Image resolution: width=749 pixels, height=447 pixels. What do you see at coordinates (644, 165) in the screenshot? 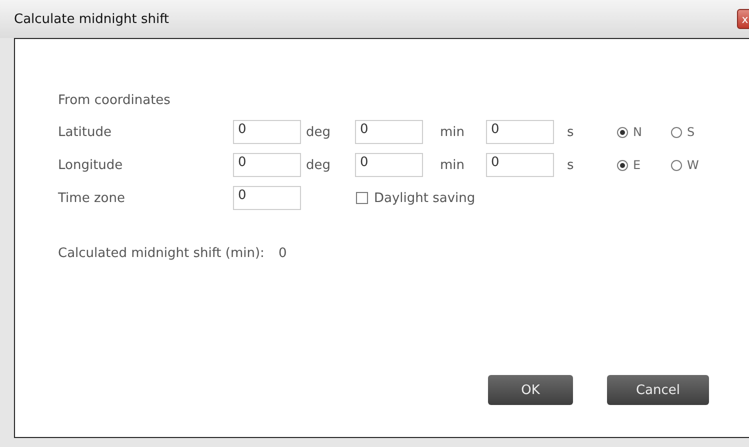
I see `radio-option: E` at bounding box center [644, 165].